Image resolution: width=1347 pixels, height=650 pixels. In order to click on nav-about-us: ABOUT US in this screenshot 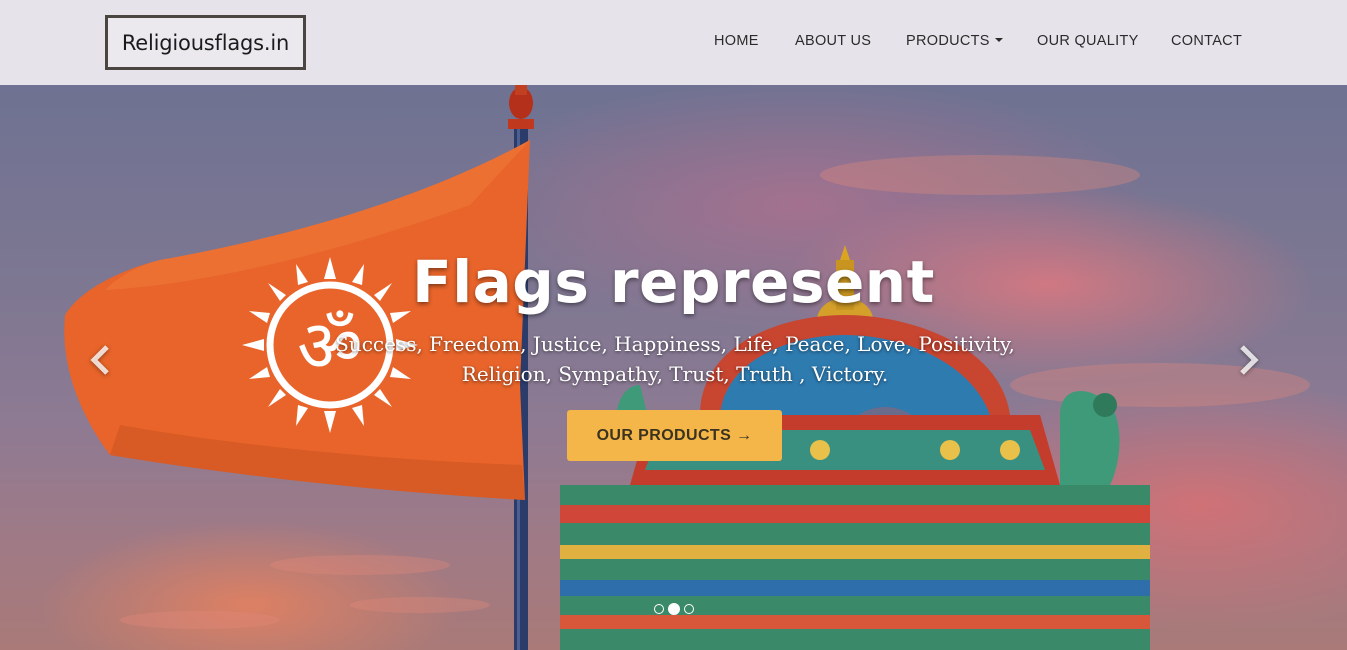, I will do `click(833, 41)`.